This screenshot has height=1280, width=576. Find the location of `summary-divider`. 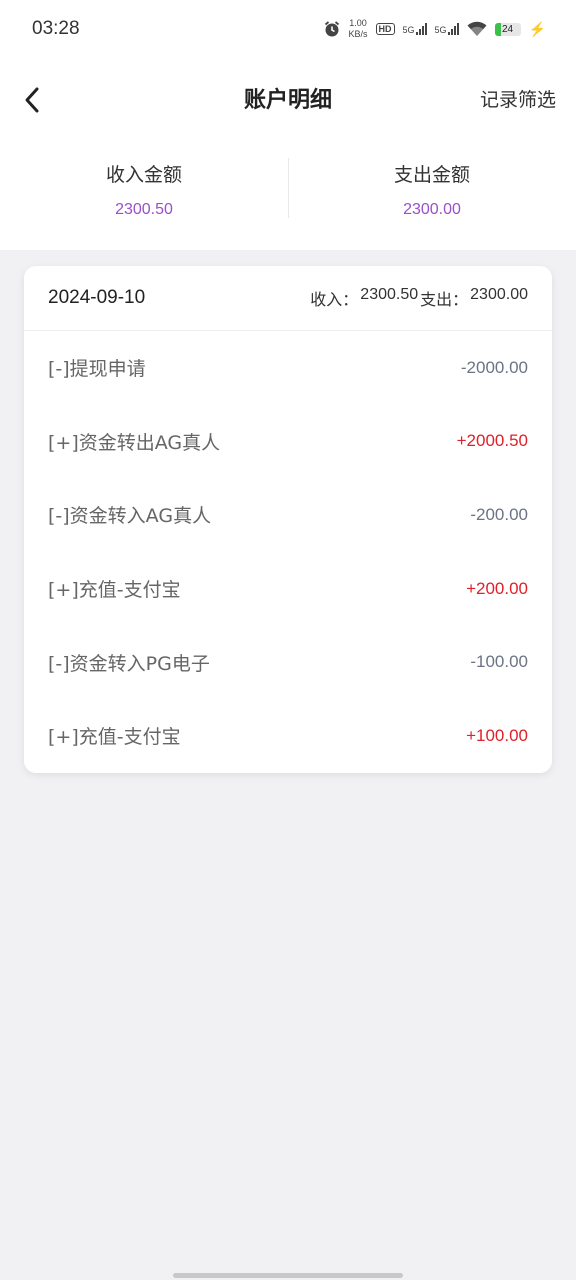

summary-divider is located at coordinates (288, 188).